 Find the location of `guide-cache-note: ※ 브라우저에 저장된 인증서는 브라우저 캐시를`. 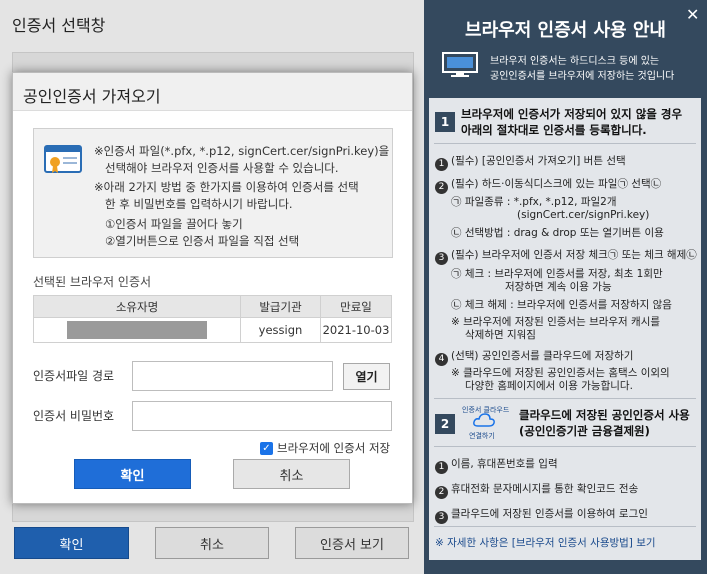

guide-cache-note: ※ 브라우저에 저장된 인증서는 브라우저 캐시를 is located at coordinates (556, 322).